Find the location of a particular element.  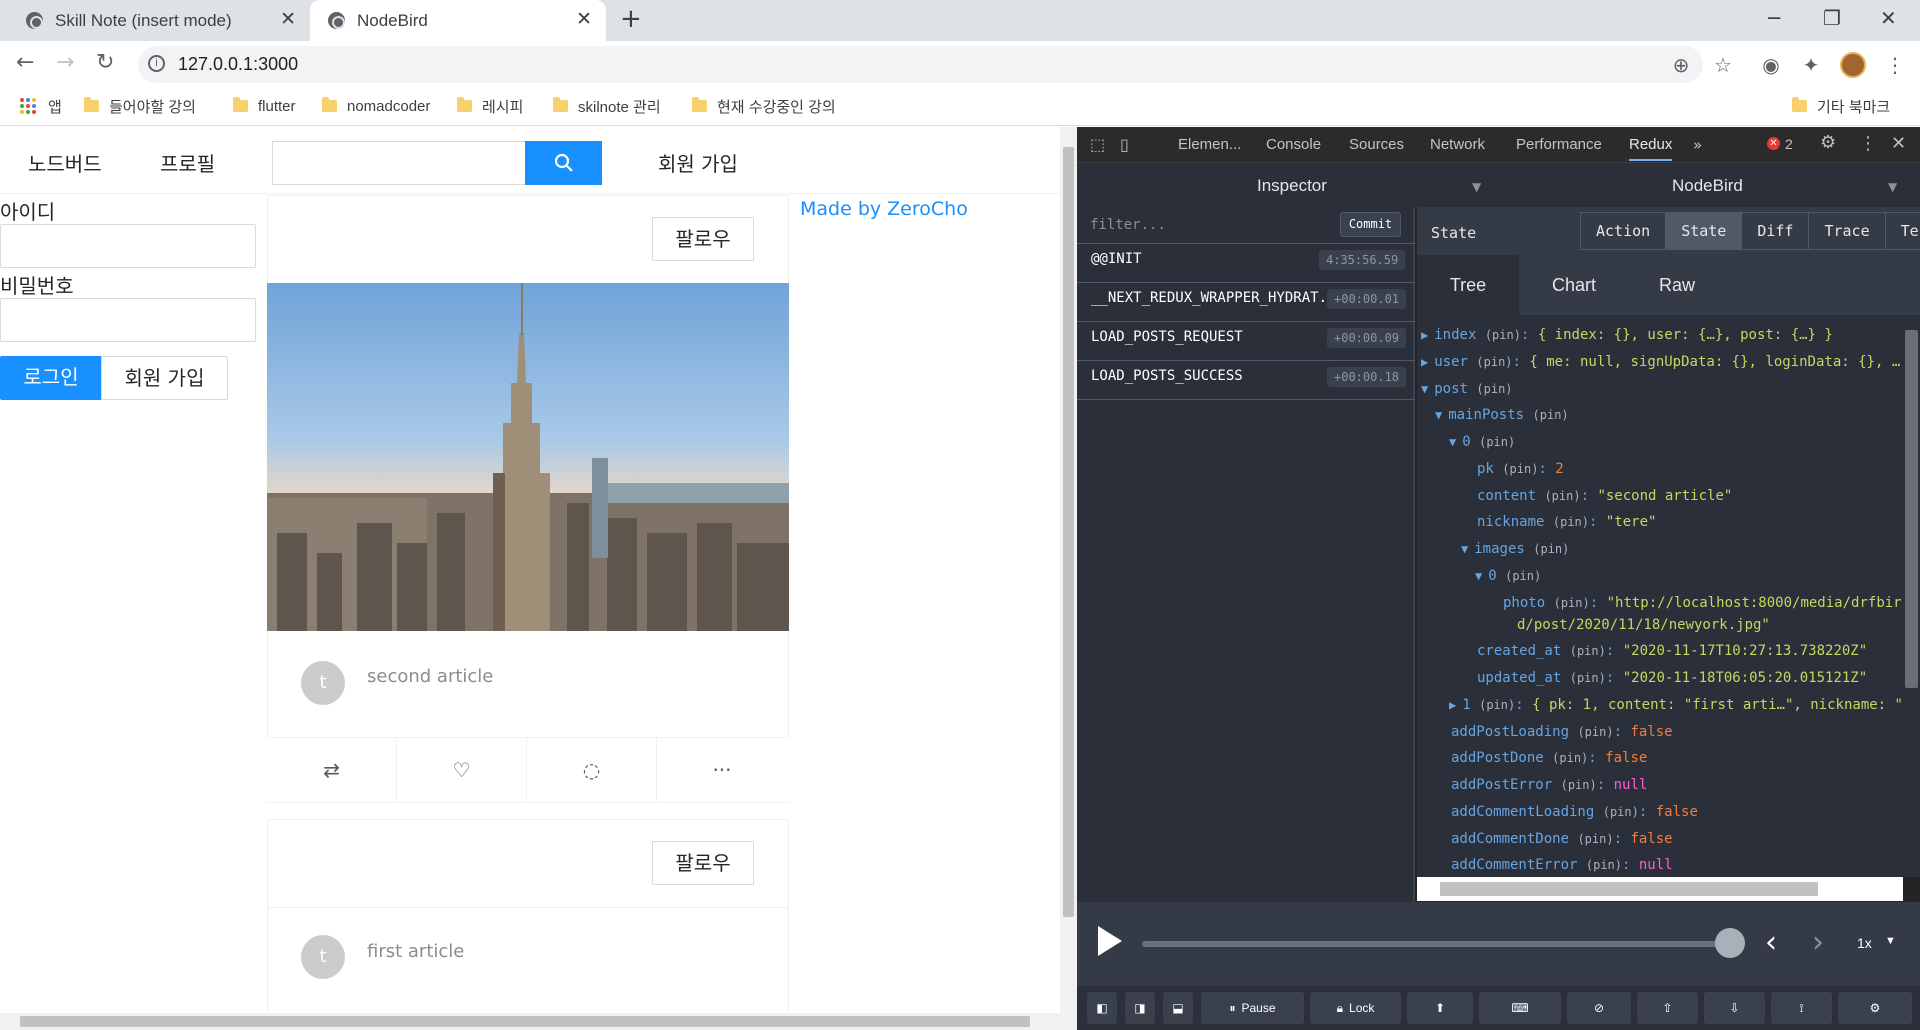

persist-icon: ⊘ is located at coordinates (1599, 1008).